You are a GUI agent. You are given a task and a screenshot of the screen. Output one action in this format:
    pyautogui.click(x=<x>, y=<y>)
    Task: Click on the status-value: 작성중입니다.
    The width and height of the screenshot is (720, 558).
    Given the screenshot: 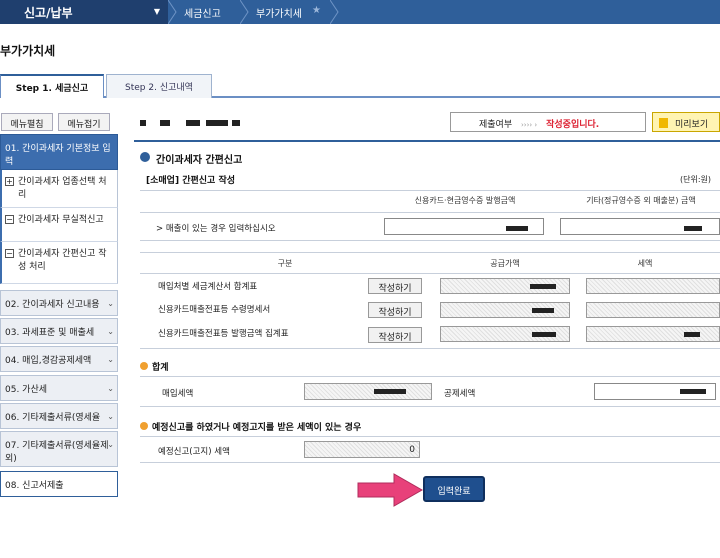 What is the action you would take?
    pyautogui.click(x=573, y=125)
    